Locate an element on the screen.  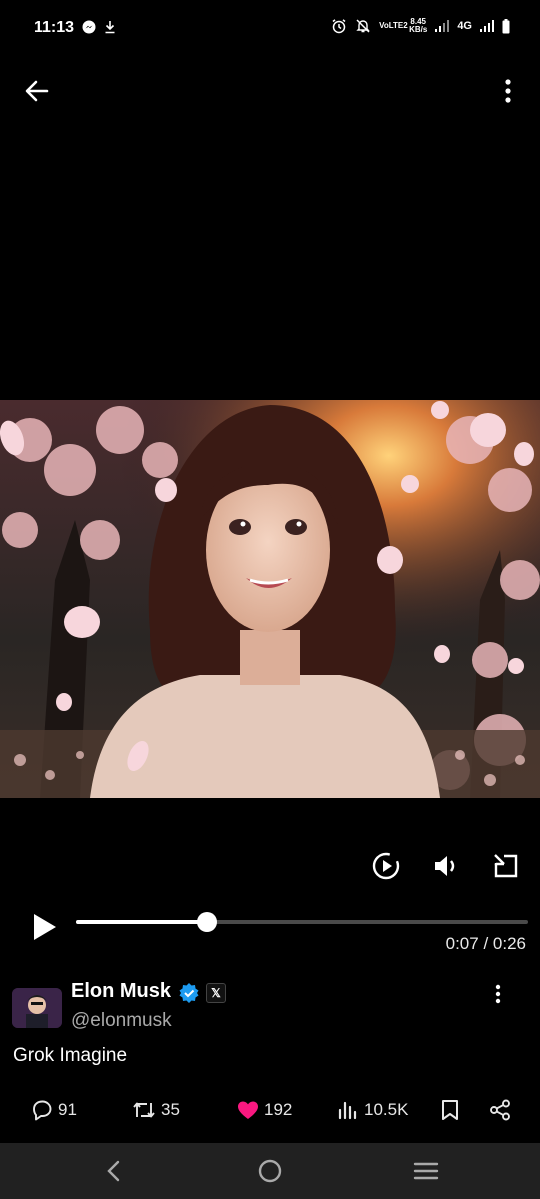
nav-back-icon is located at coordinates (113, 1171).